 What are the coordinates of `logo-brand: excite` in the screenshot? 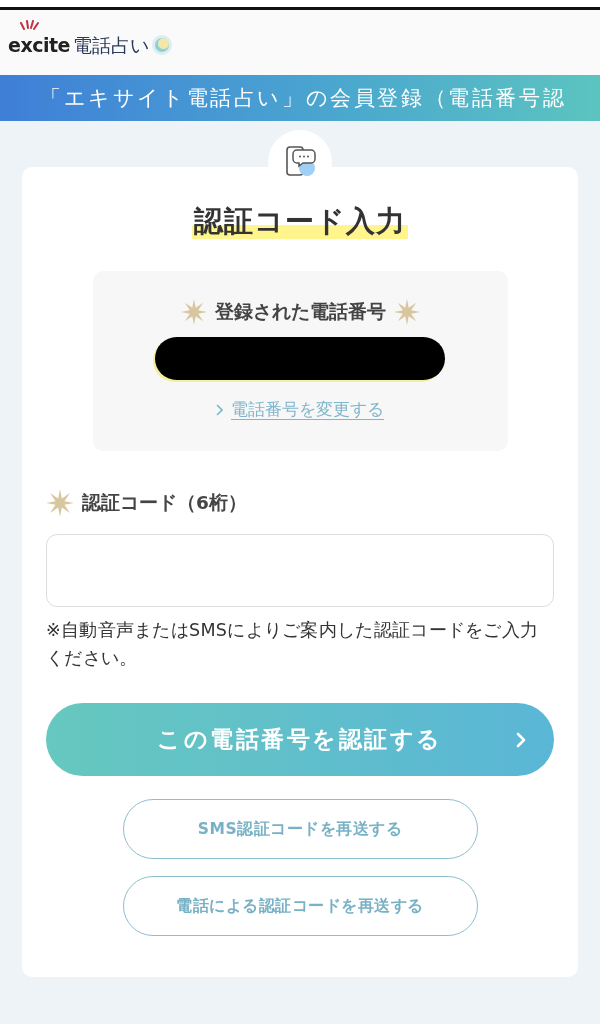 It's located at (39, 45).